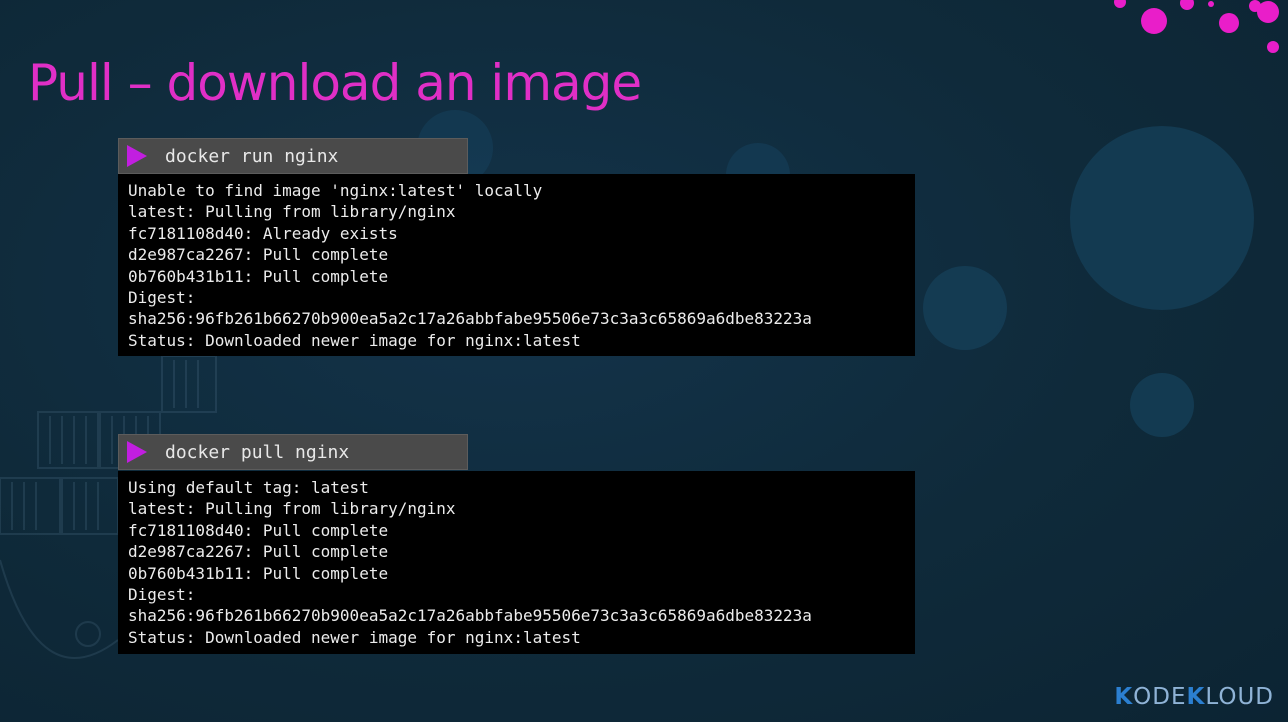 The width and height of the screenshot is (1288, 722). What do you see at coordinates (258, 530) in the screenshot?
I see `terminal-line: fc7181108d40: Pull complete` at bounding box center [258, 530].